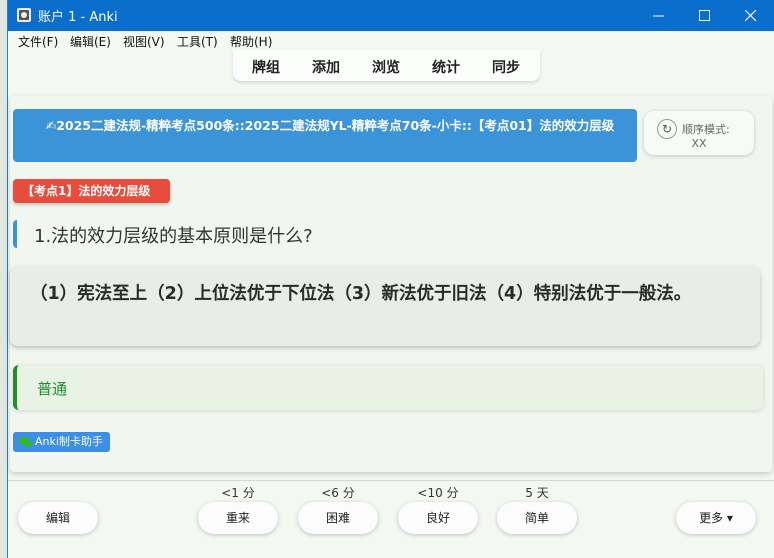  Describe the element at coordinates (716, 518) in the screenshot. I see `more-button: 更多 ▾` at that location.